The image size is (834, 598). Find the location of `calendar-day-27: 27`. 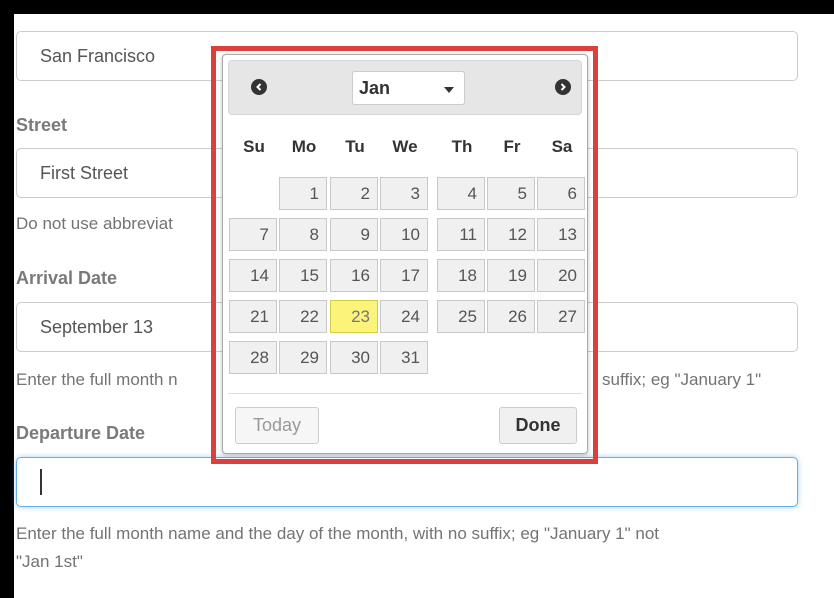

calendar-day-27: 27 is located at coordinates (561, 316).